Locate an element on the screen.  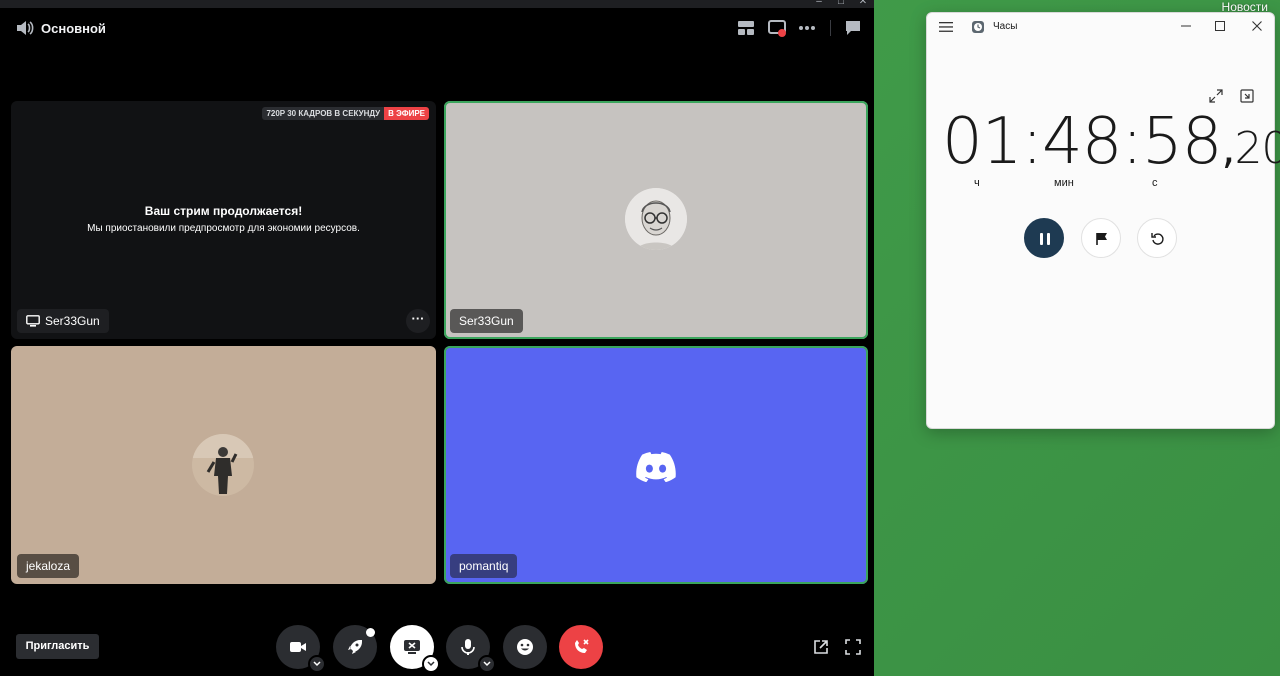
microphone-options-button is located at coordinates (487, 664).